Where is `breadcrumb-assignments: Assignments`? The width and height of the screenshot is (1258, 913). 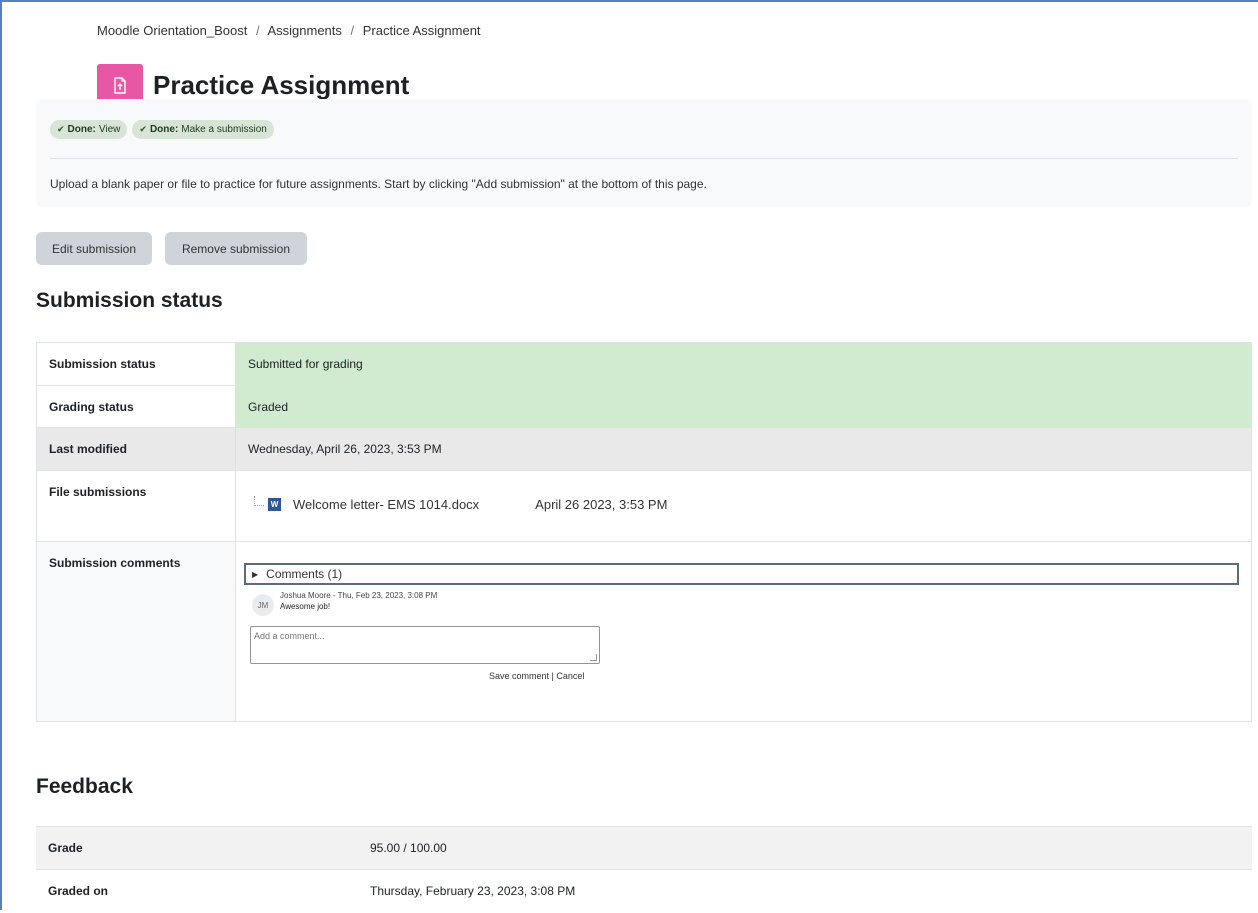 breadcrumb-assignments: Assignments is located at coordinates (304, 30).